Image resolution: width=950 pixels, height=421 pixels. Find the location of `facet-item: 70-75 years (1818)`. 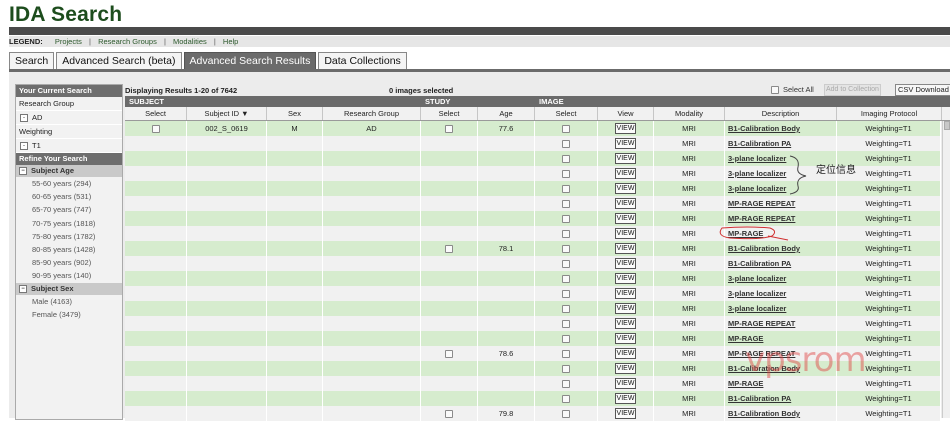

facet-item: 70-75 years (1818) is located at coordinates (69, 223).